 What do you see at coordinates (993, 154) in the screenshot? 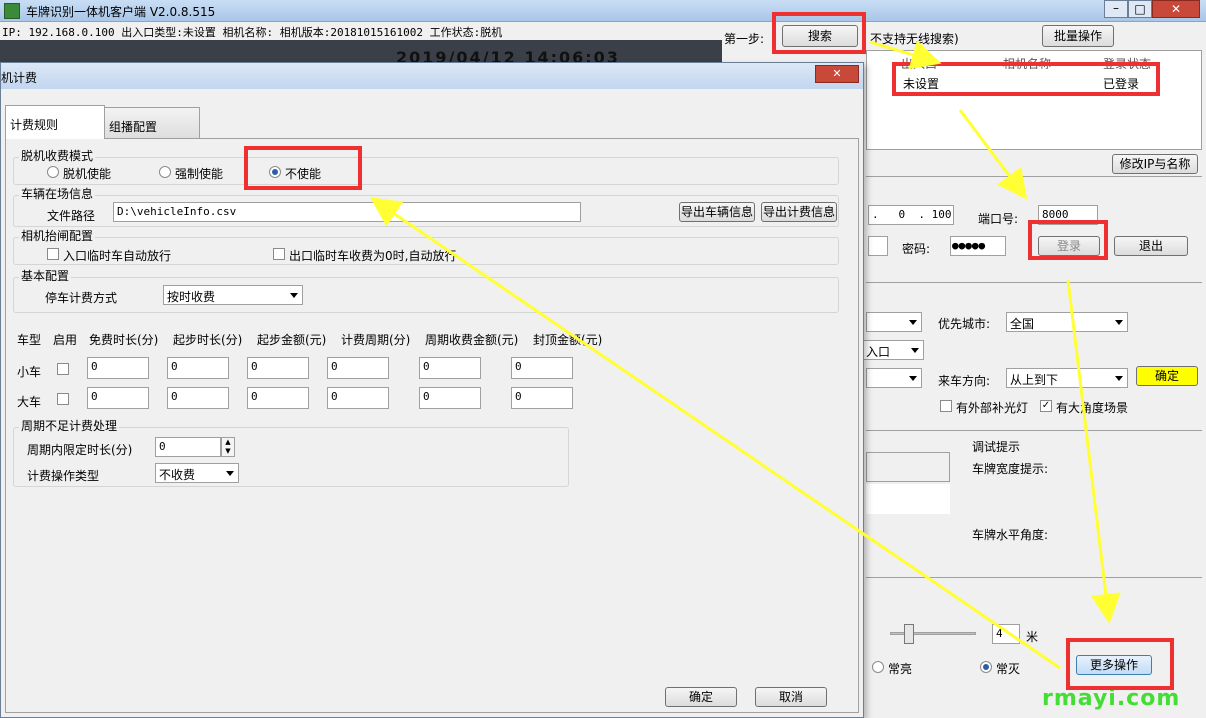
I see `arrow-row-to-login` at bounding box center [993, 154].